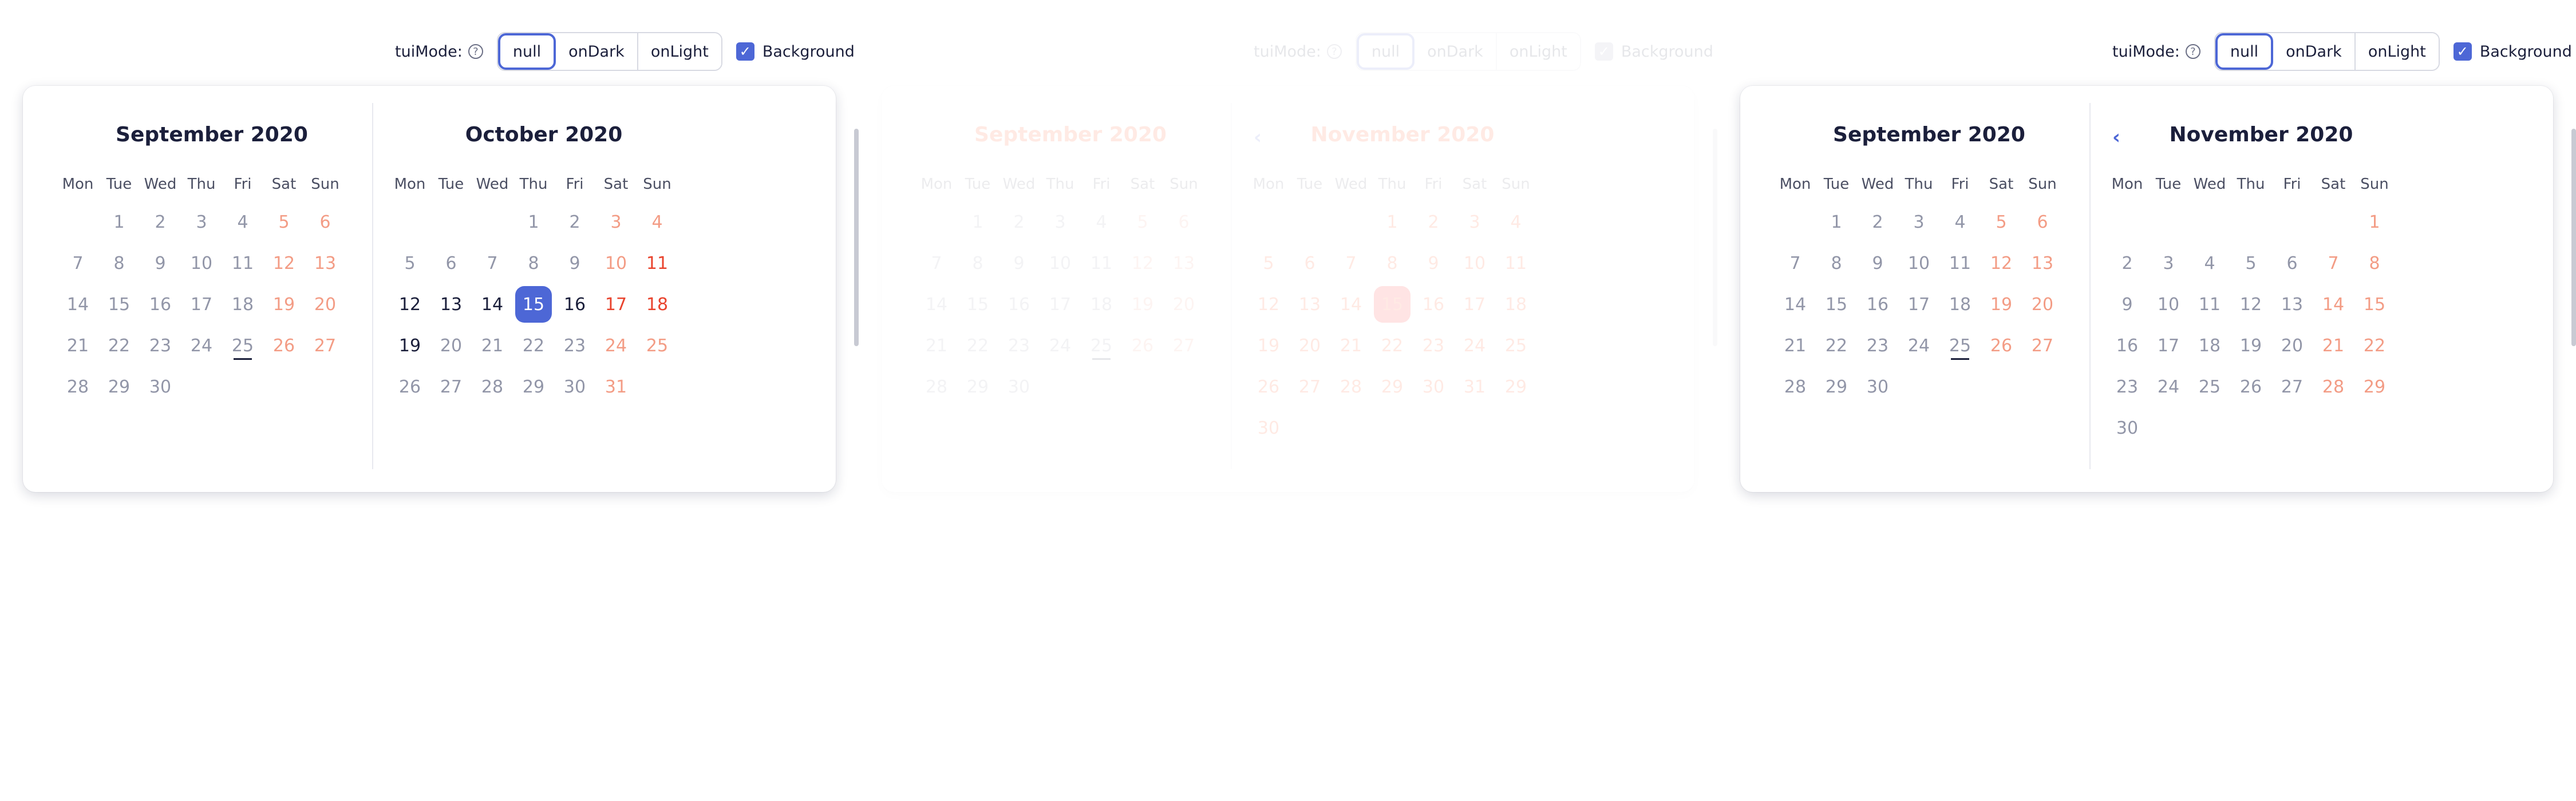 The height and width of the screenshot is (801, 2576). Describe the element at coordinates (2001, 263) in the screenshot. I see `day-cell: 12` at that location.